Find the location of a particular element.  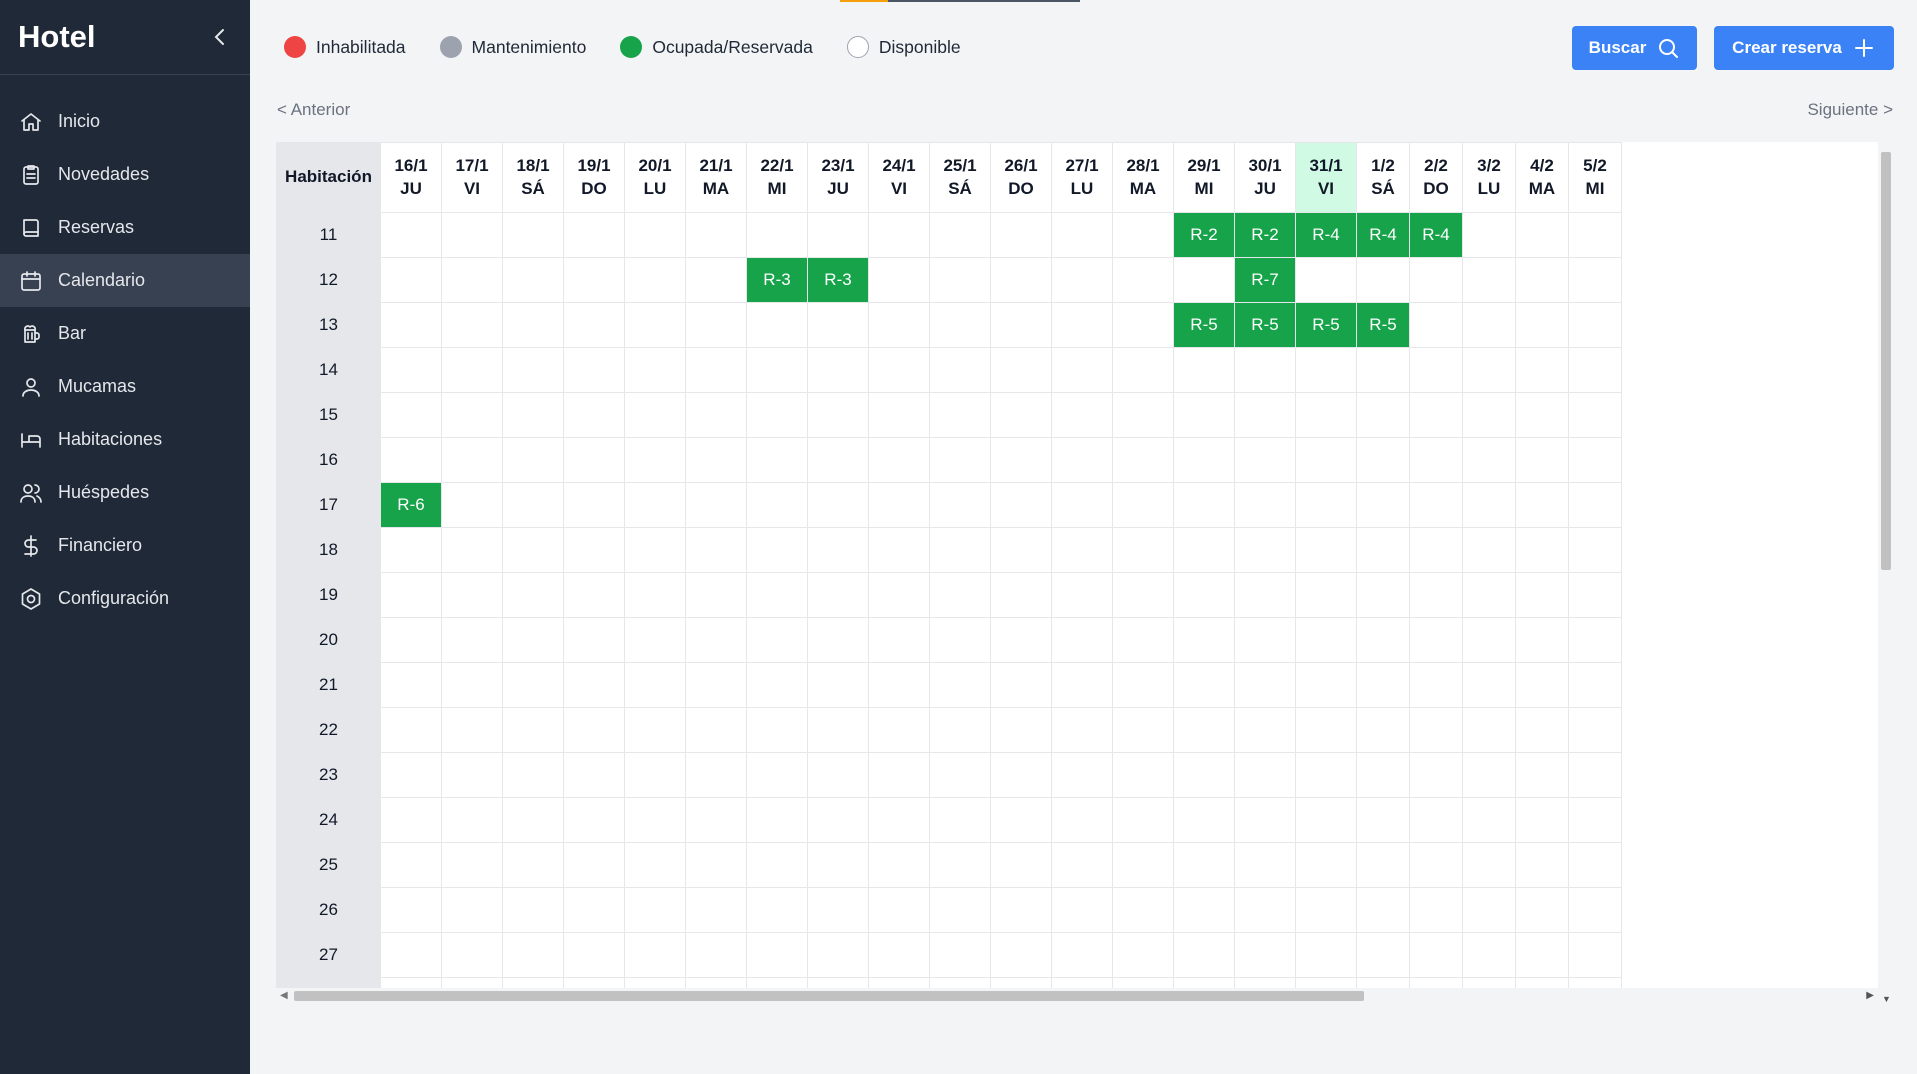

next-link: Siguiente > is located at coordinates (1850, 110).